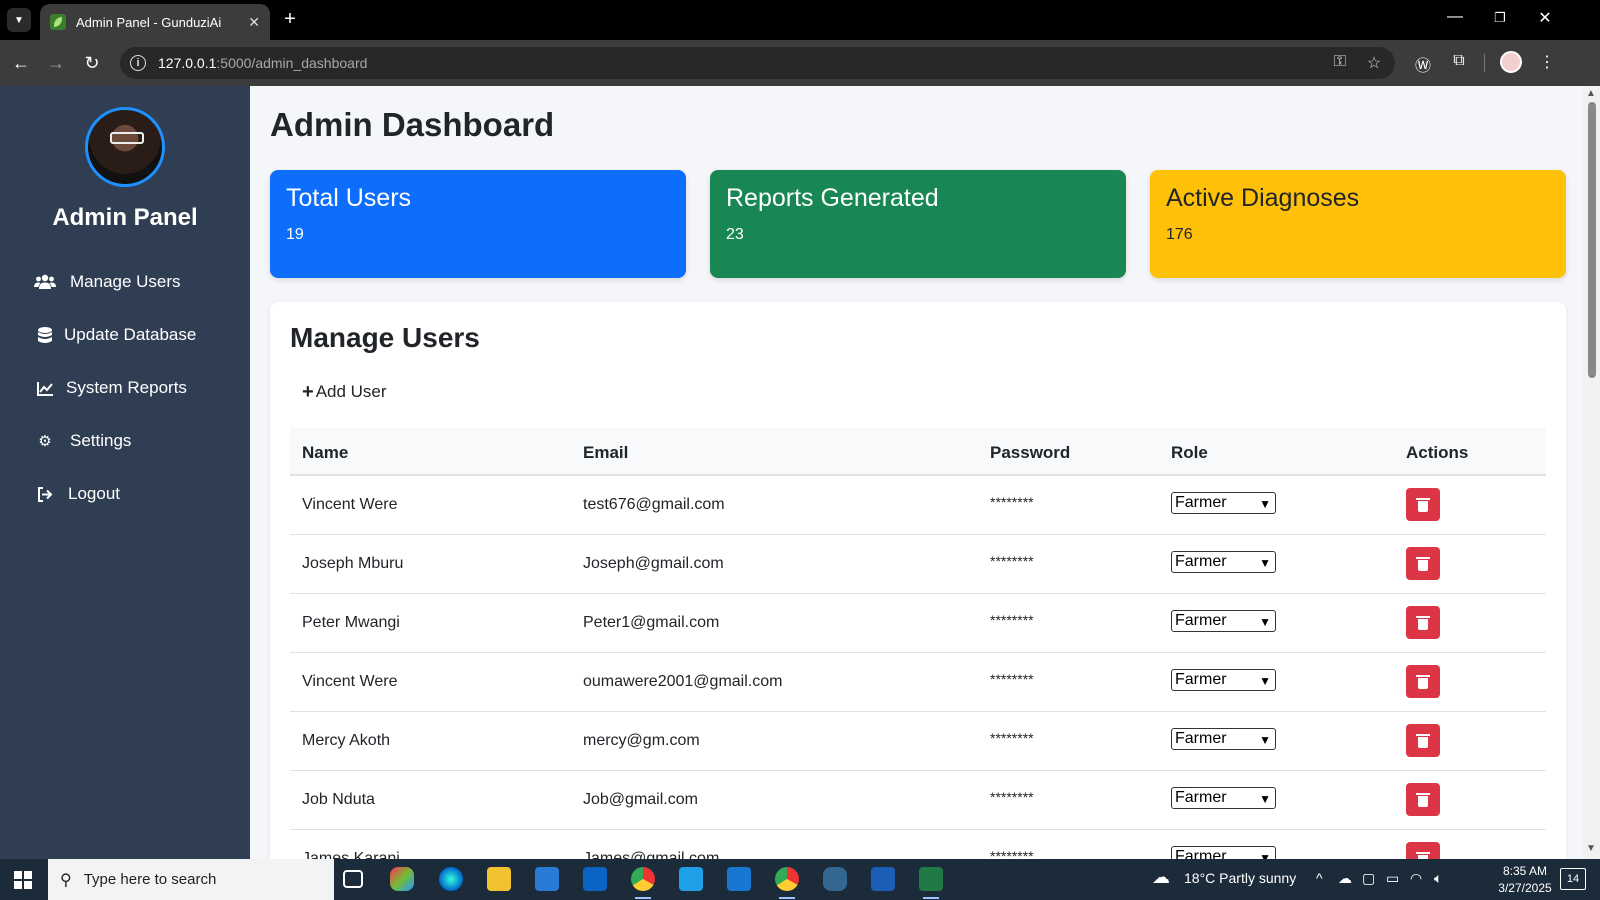 Image resolution: width=1600 pixels, height=900 pixels. Describe the element at coordinates (1547, 63) in the screenshot. I see `browser-menu-icon: ⋮` at that location.